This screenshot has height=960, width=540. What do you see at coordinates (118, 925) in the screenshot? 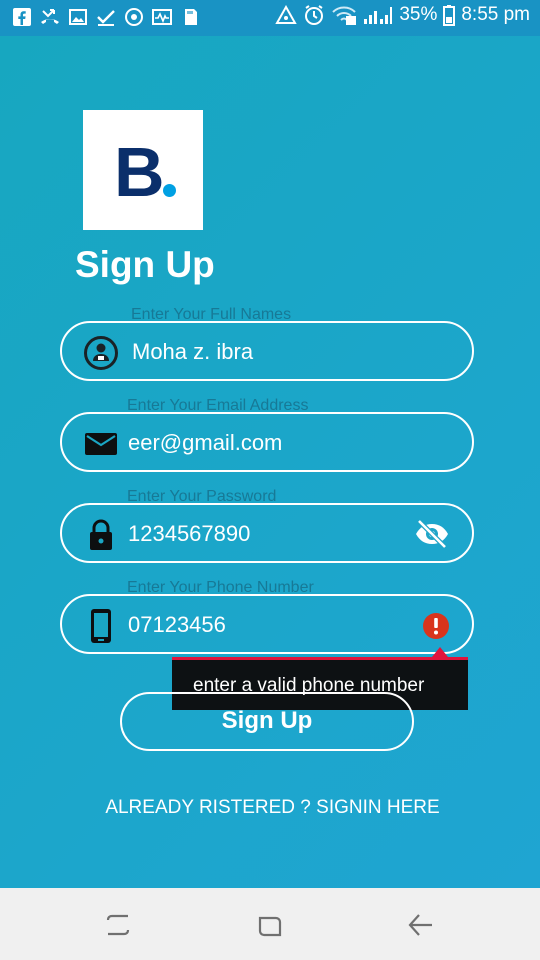
I see `recent-apps-icon` at bounding box center [118, 925].